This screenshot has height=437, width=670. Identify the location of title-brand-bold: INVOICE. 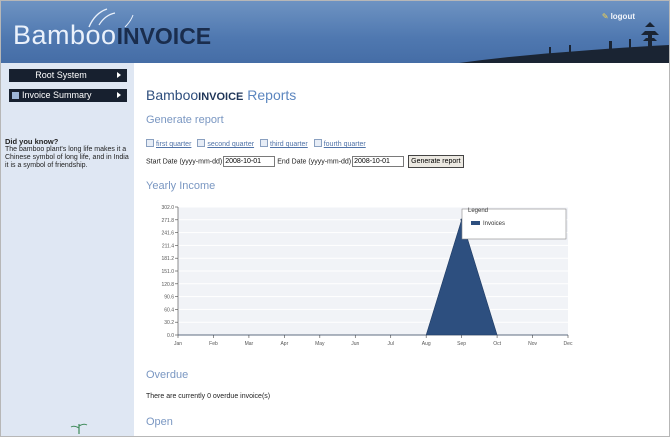
(221, 97).